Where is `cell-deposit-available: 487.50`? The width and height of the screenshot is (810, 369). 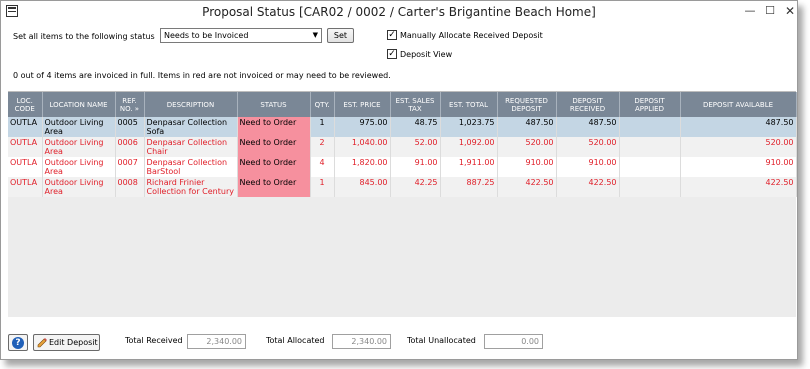 cell-deposit-available: 487.50 is located at coordinates (738, 127).